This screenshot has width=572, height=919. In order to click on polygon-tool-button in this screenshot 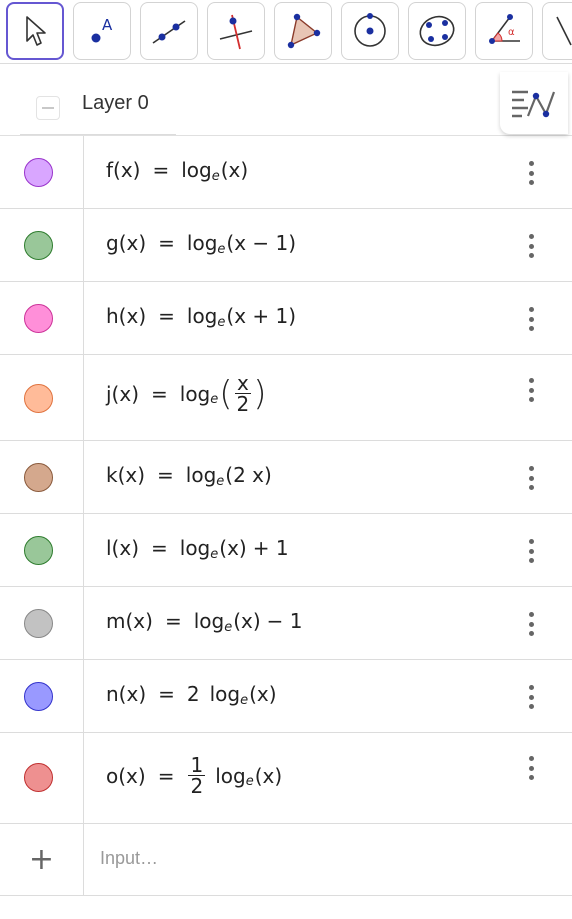, I will do `click(303, 31)`.